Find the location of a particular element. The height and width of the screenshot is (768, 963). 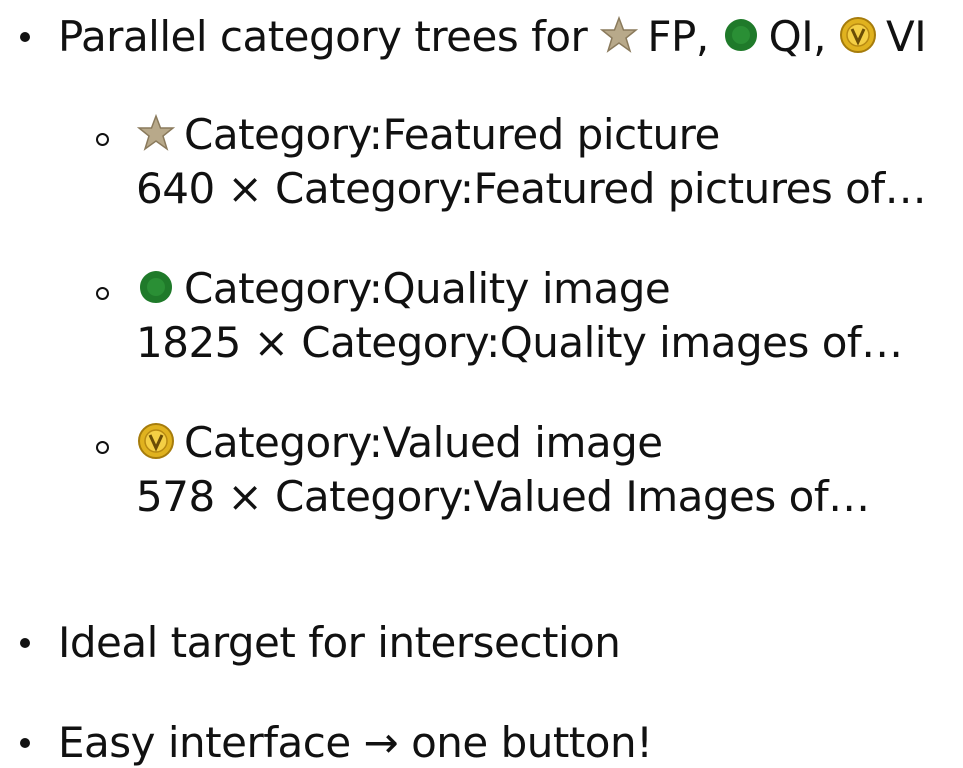

category-featured: Category:Featured picture is located at coordinates (452, 134).